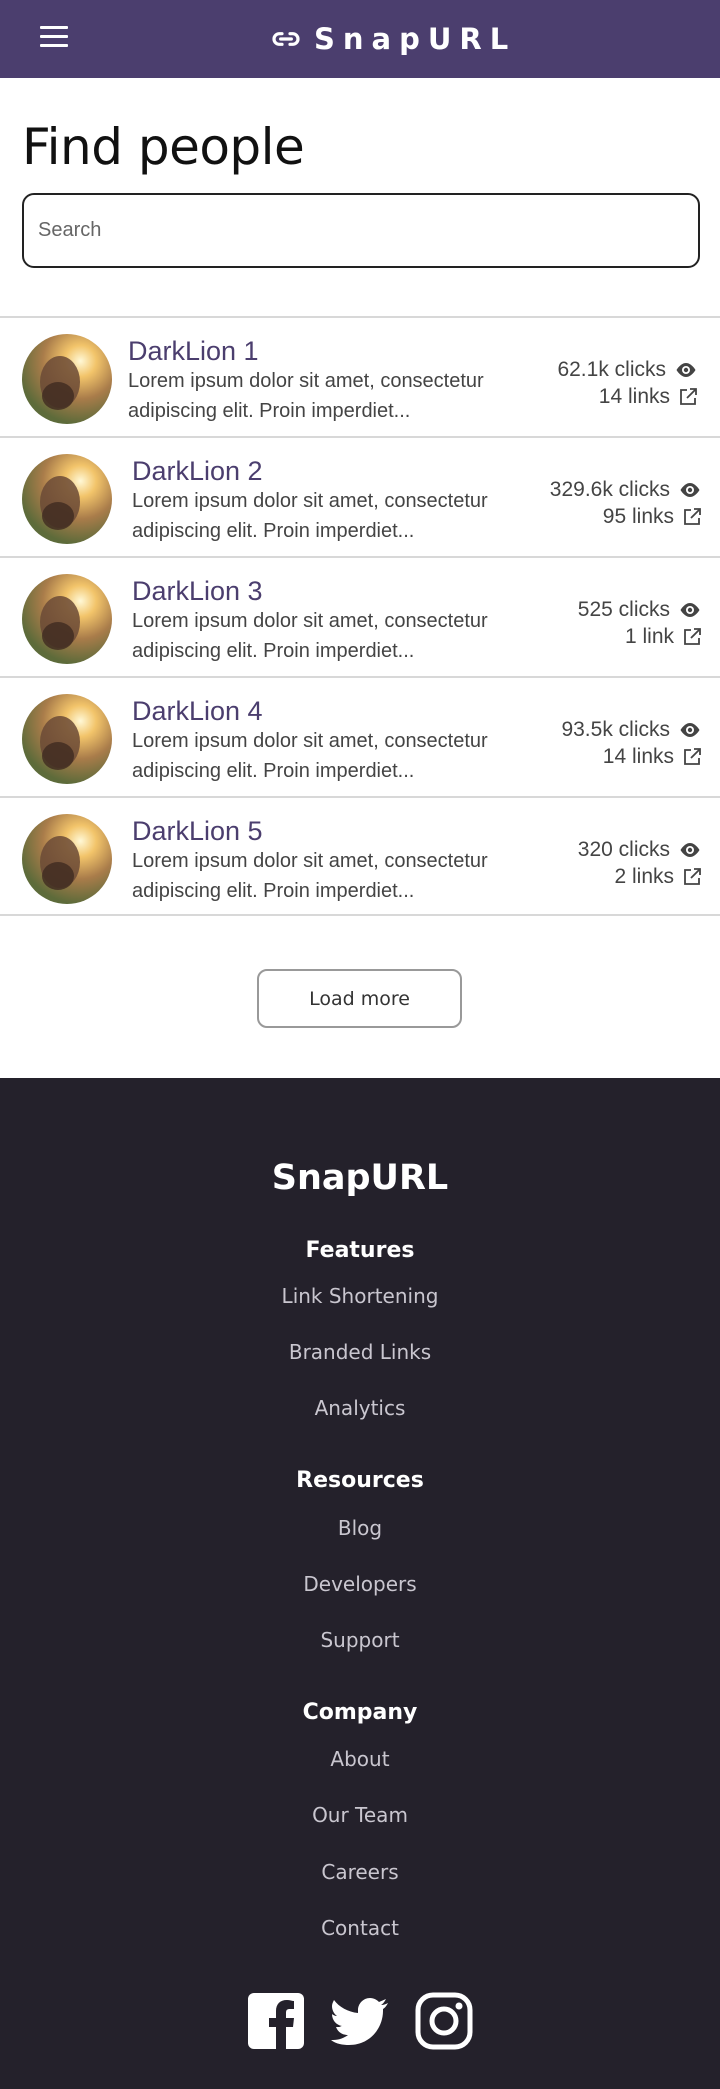 The height and width of the screenshot is (2089, 720). I want to click on footer-link-branded-links: Branded Links, so click(360, 1352).